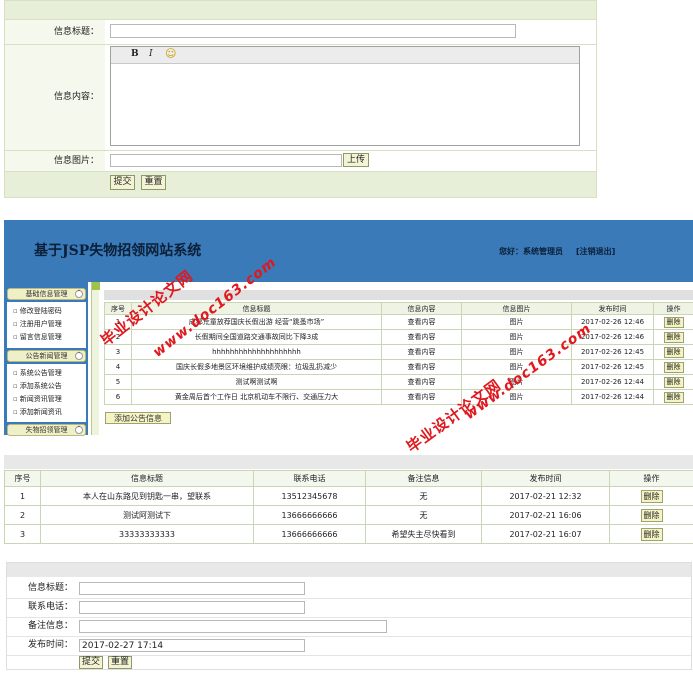 This screenshot has height=683, width=693. Describe the element at coordinates (37, 373) in the screenshot. I see `sidebar-item-notice-manage: 系统公告管理` at that location.